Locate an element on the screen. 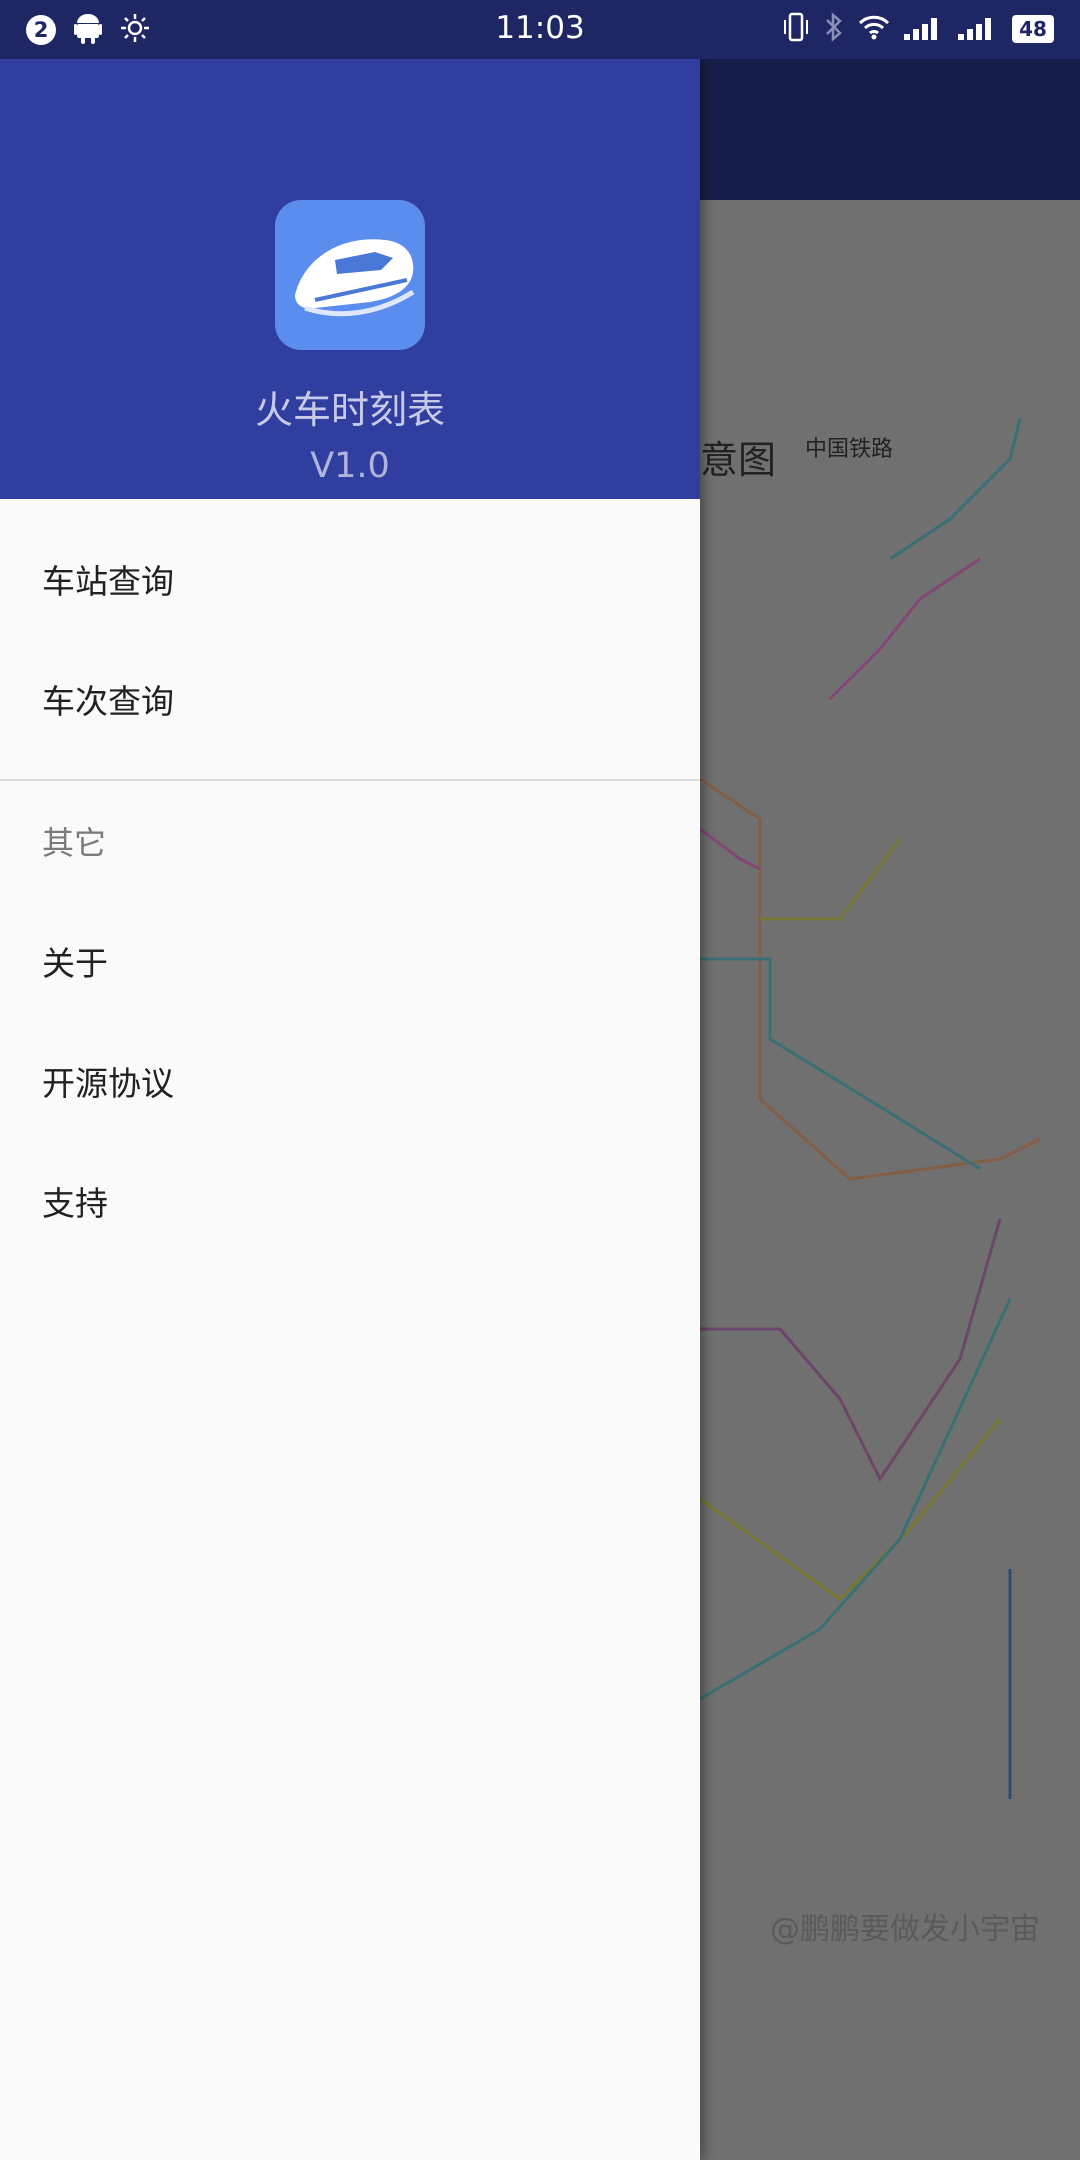 Image resolution: width=1080 pixels, height=2160 pixels. app-version: V1.0 is located at coordinates (350, 466).